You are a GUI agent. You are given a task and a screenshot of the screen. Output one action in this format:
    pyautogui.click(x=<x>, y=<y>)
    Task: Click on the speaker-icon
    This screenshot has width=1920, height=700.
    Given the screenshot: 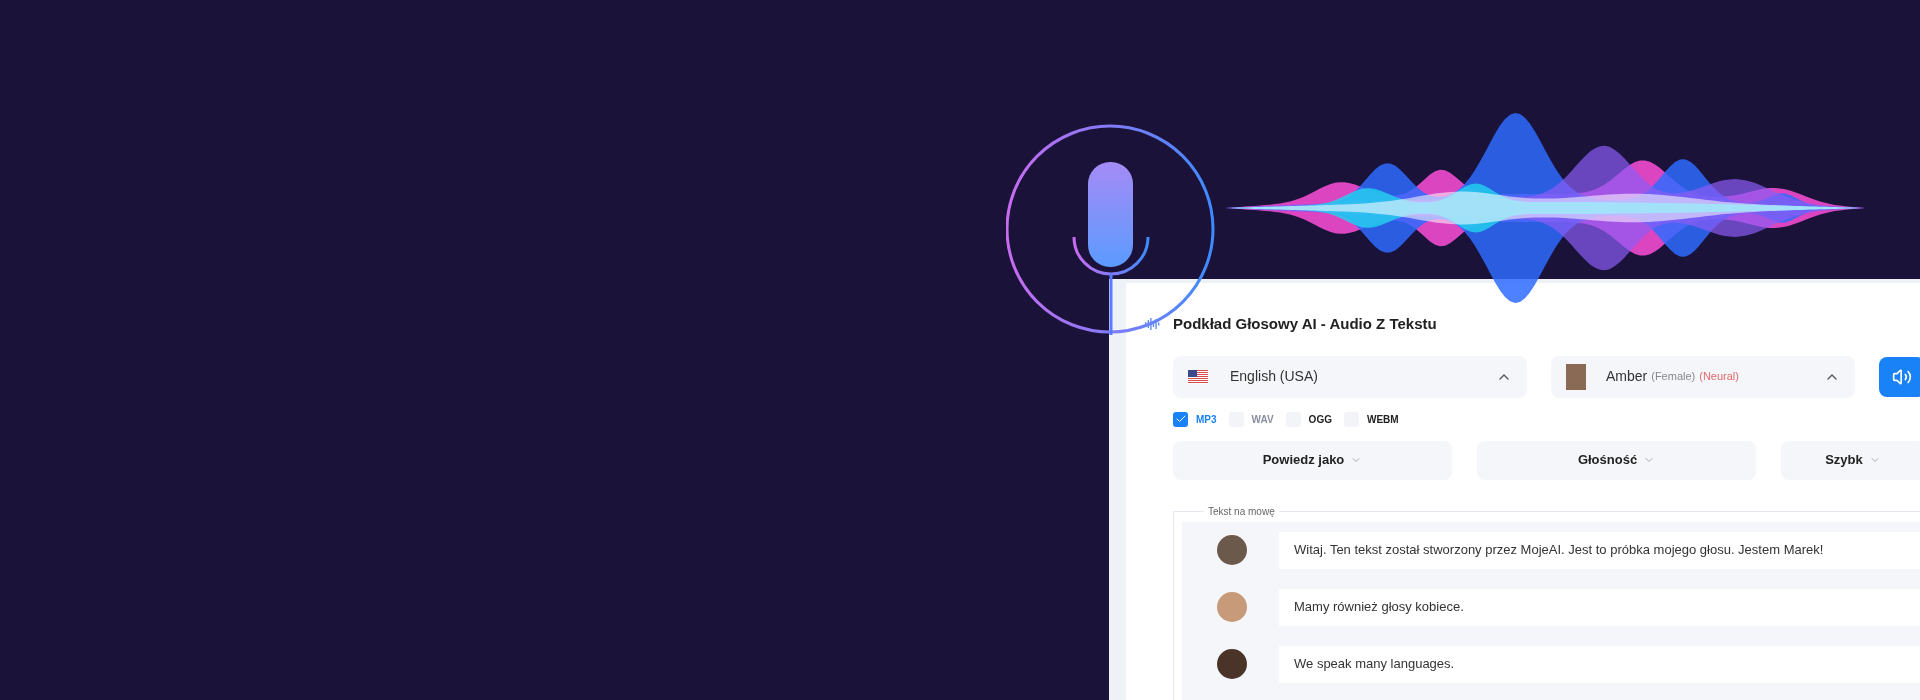 What is the action you would take?
    pyautogui.click(x=1902, y=376)
    